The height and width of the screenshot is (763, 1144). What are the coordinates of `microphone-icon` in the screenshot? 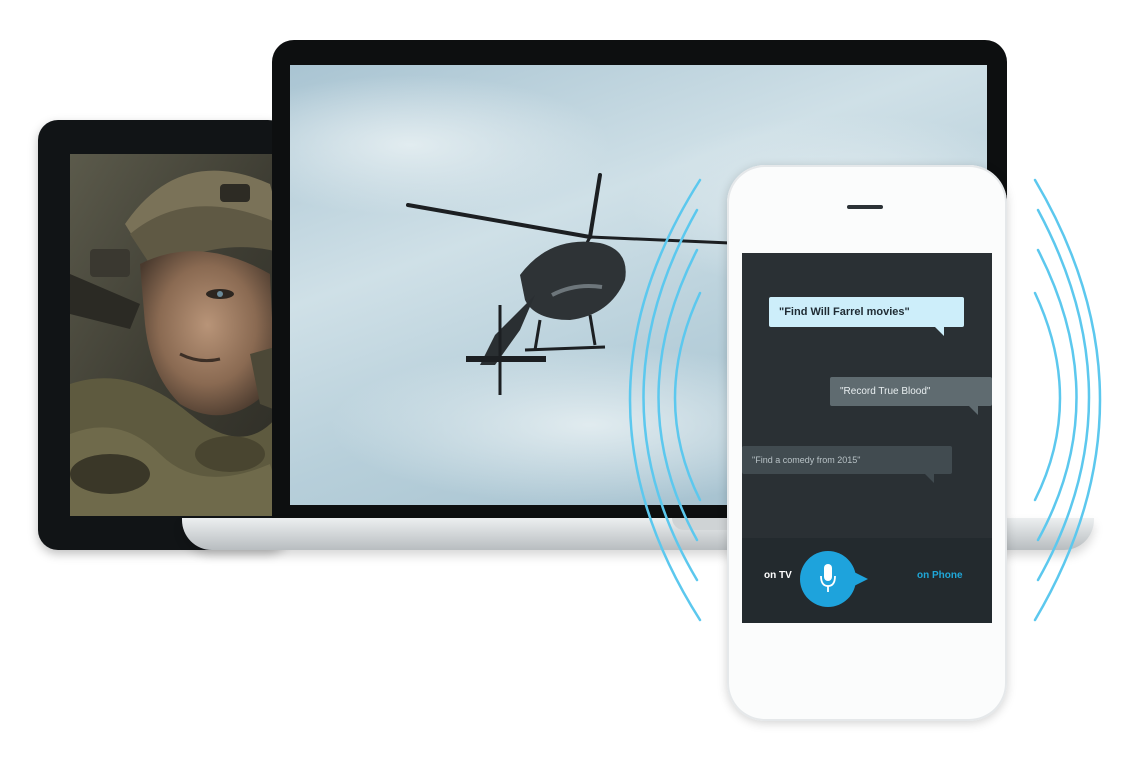 It's located at (828, 578).